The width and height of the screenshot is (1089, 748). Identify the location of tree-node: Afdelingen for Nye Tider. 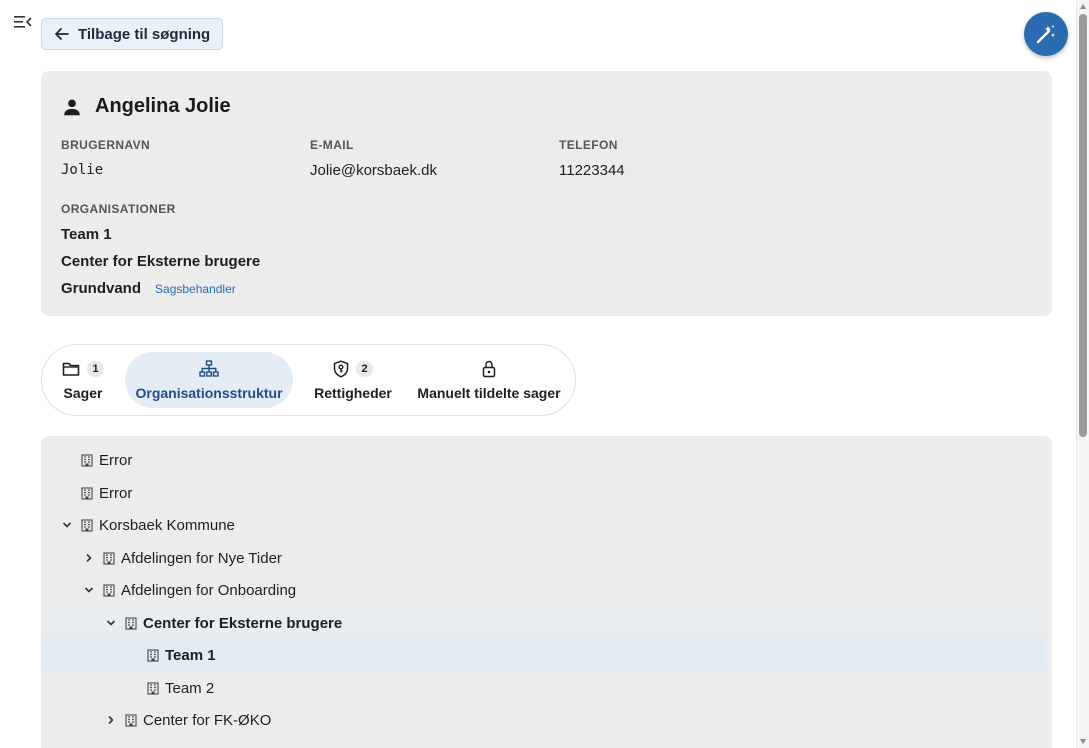
(543, 558).